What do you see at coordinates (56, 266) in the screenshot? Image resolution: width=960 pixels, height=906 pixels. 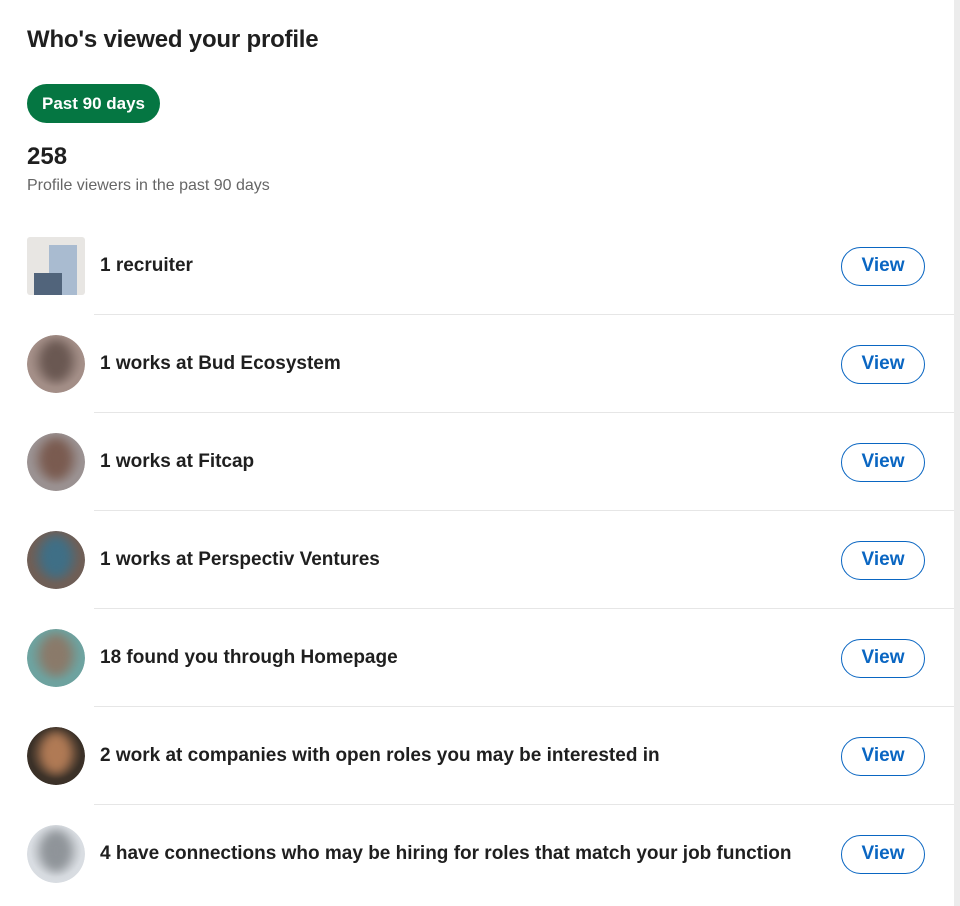 I see `recruiter-icon` at bounding box center [56, 266].